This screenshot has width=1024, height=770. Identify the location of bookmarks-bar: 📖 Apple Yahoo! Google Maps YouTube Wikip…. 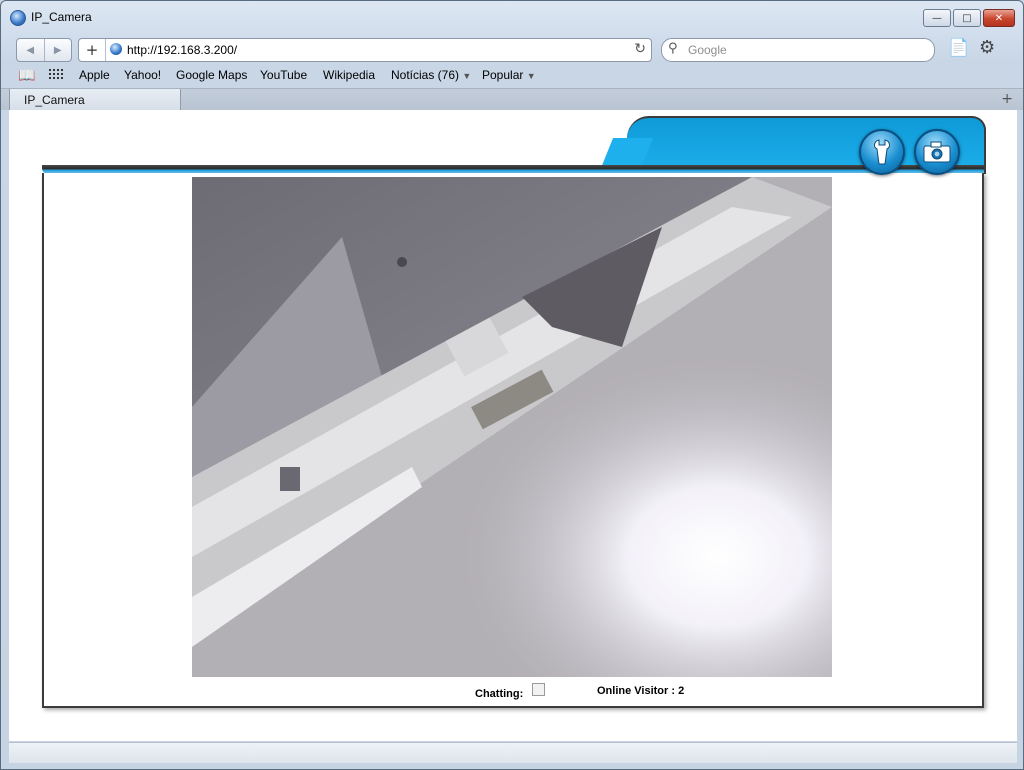
(512, 75).